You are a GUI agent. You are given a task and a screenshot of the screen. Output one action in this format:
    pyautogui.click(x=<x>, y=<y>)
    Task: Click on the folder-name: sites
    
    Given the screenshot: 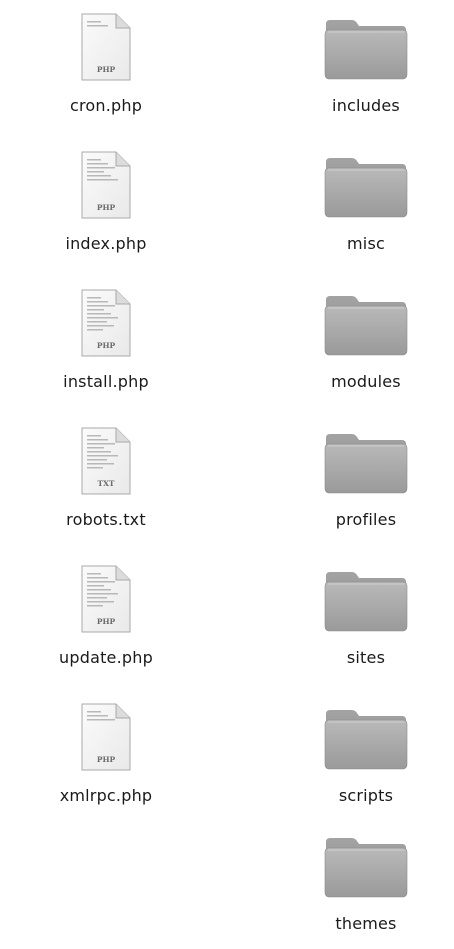 What is the action you would take?
    pyautogui.click(x=366, y=657)
    